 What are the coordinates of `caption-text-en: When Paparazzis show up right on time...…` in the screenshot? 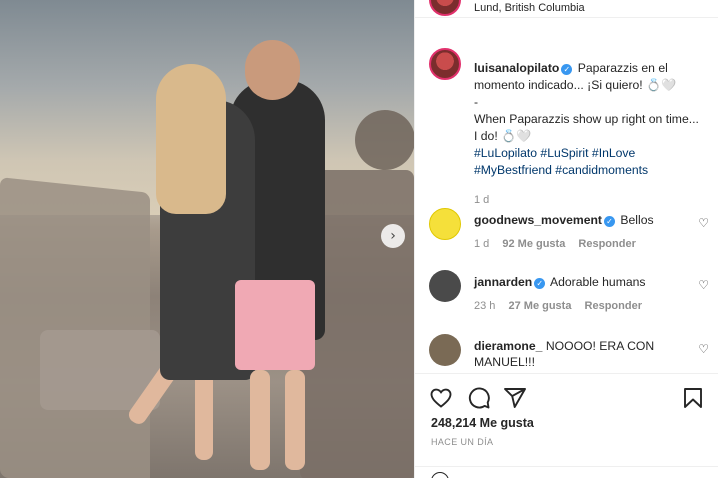 It's located at (586, 127).